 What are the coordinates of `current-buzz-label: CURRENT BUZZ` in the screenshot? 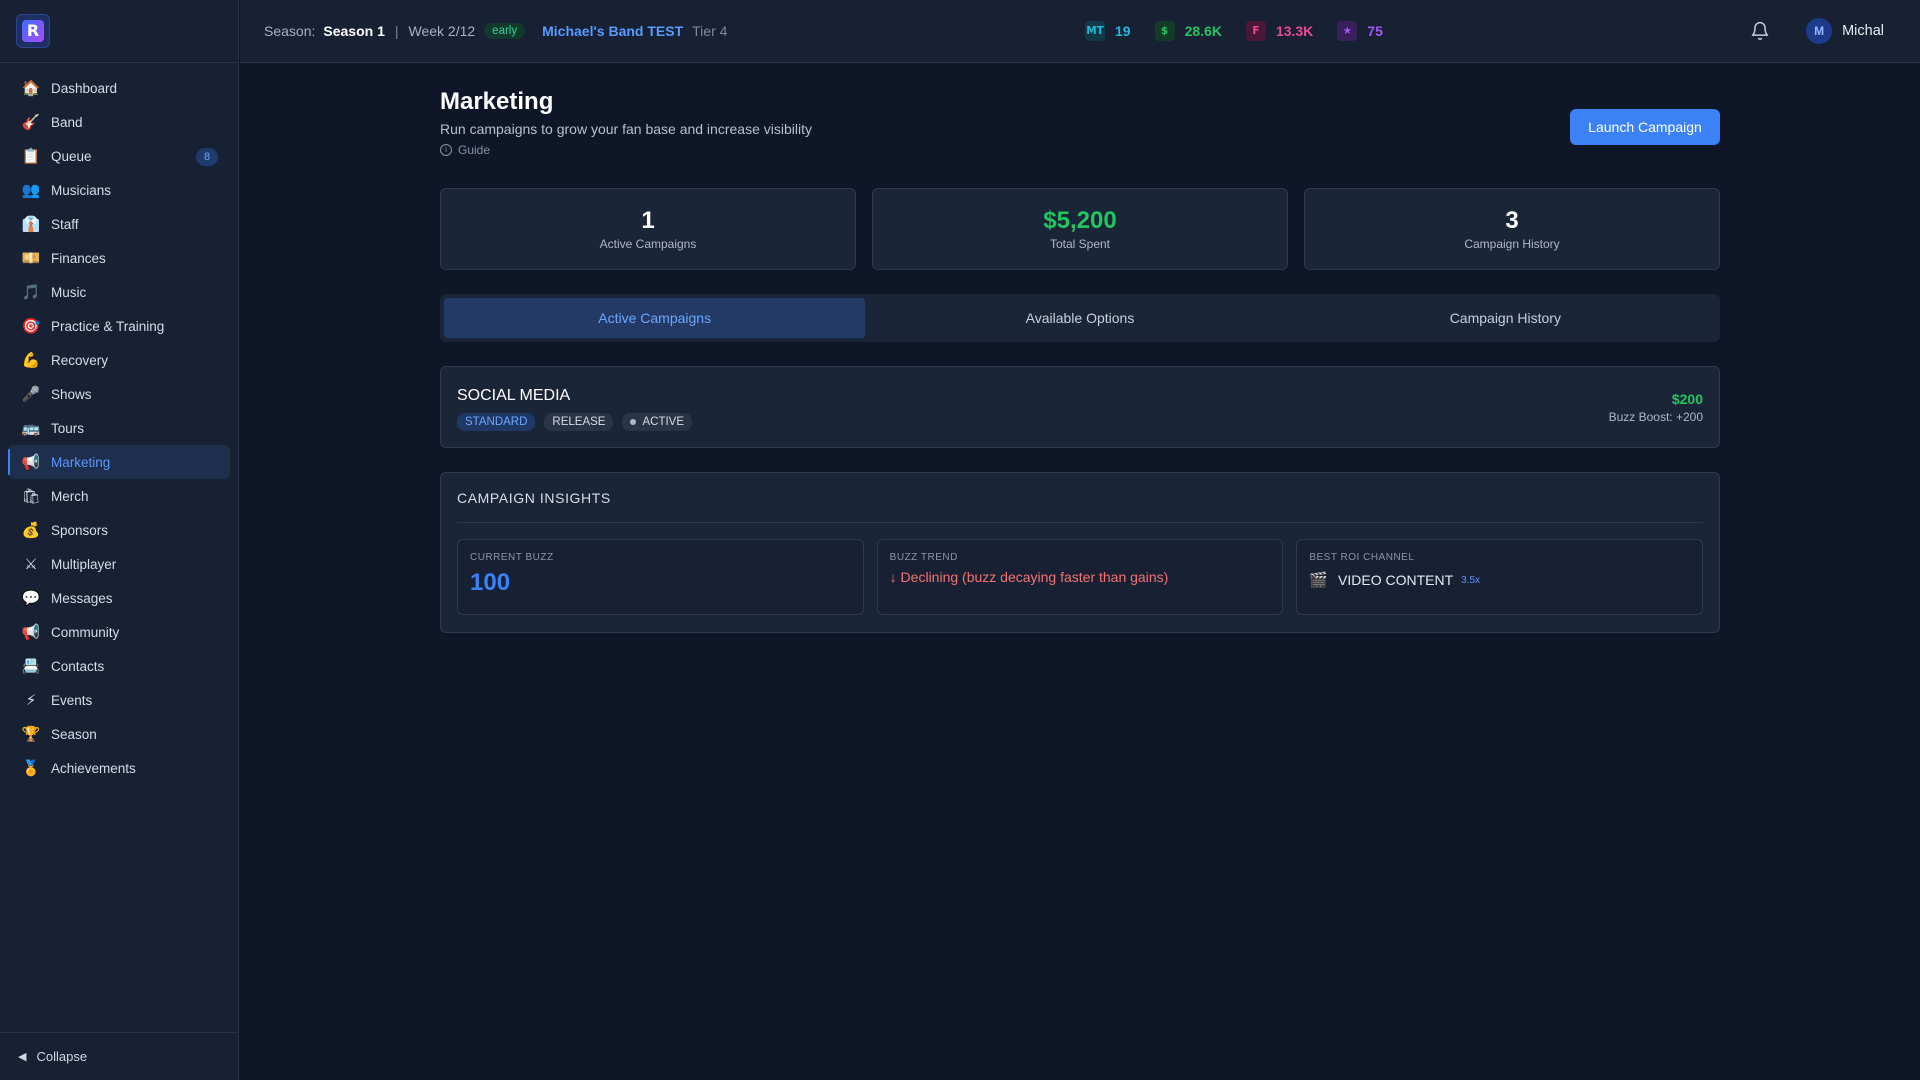 It's located at (512, 557).